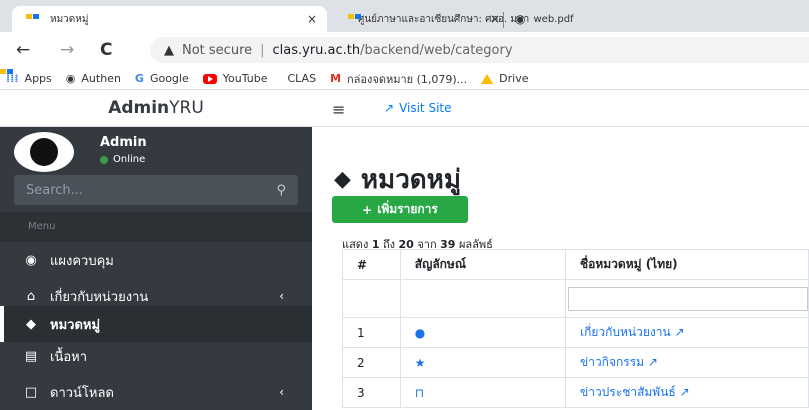 This screenshot has height=410, width=809. I want to click on row-number: 1, so click(371, 332).